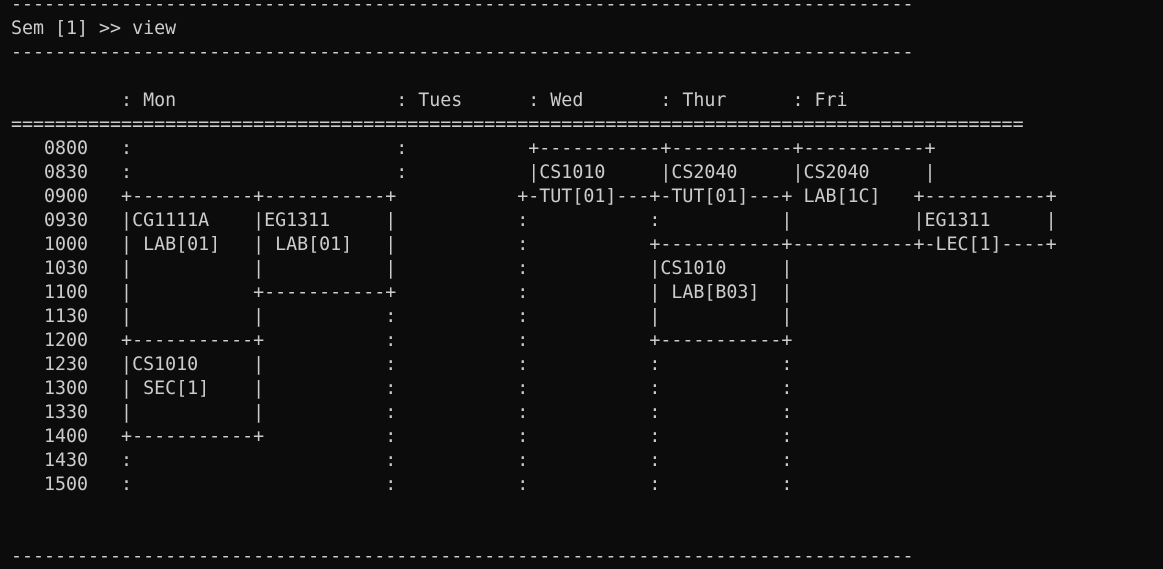  What do you see at coordinates (402, 364) in the screenshot?
I see `timetable-row-1230: 1230 |CS1010 | : : : :` at bounding box center [402, 364].